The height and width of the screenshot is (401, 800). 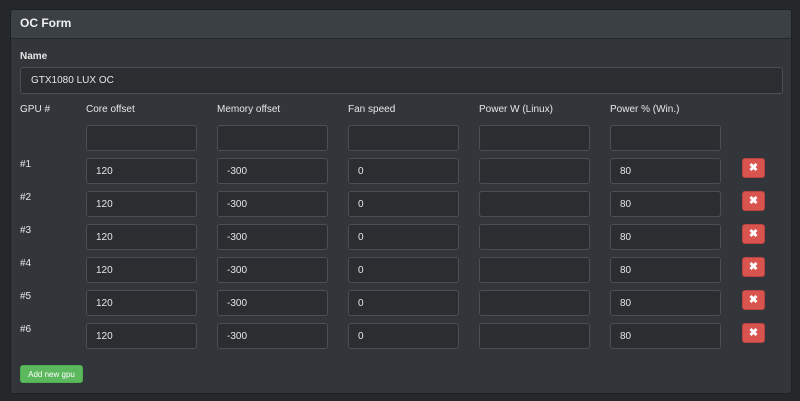 What do you see at coordinates (26, 329) in the screenshot?
I see `gpu-row-label: #6` at bounding box center [26, 329].